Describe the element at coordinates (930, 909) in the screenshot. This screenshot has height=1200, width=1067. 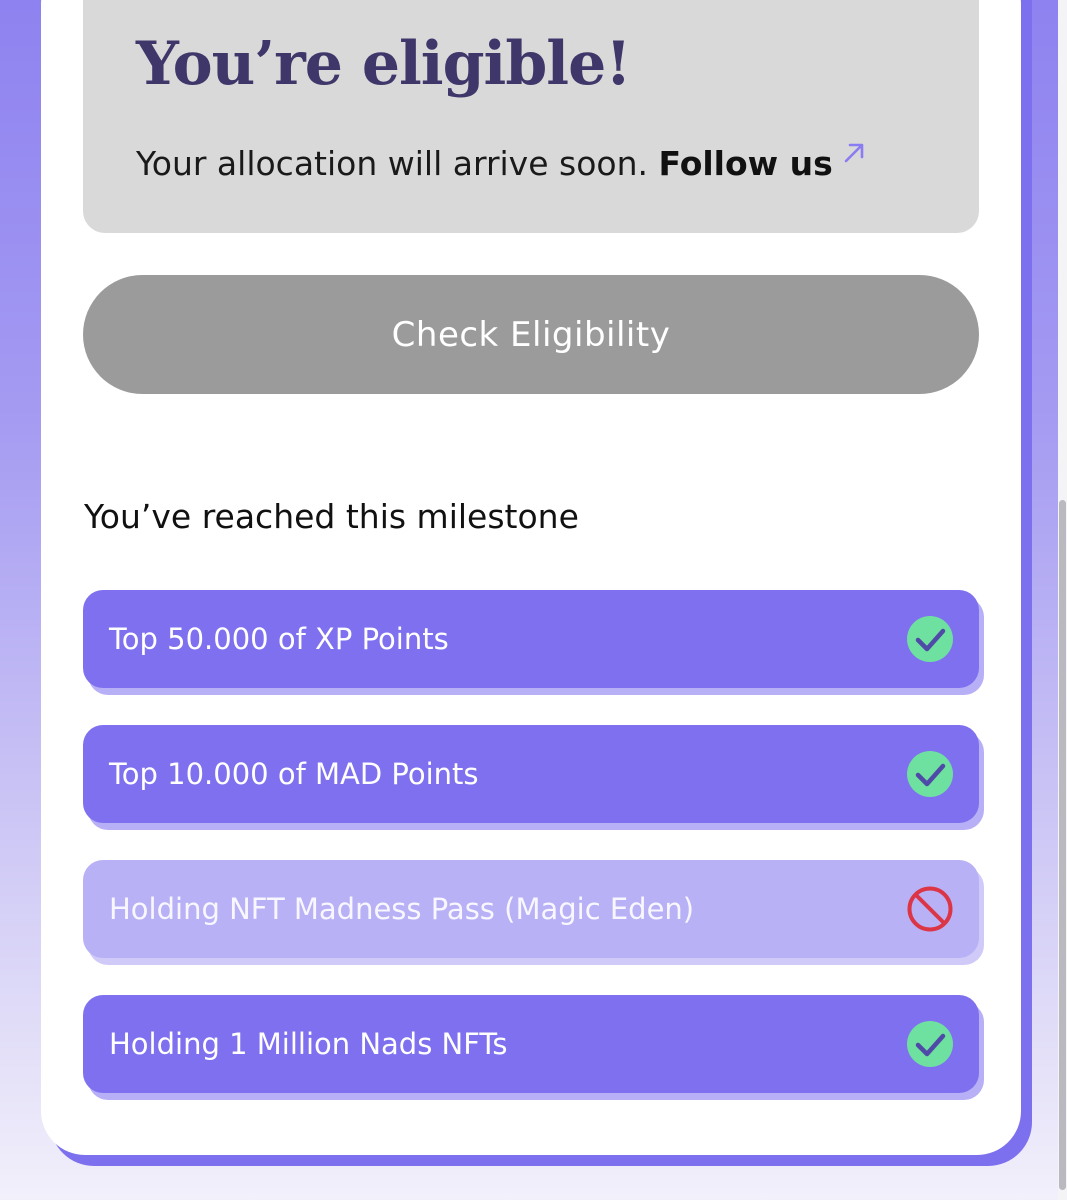
I see `prohibited-icon` at that location.